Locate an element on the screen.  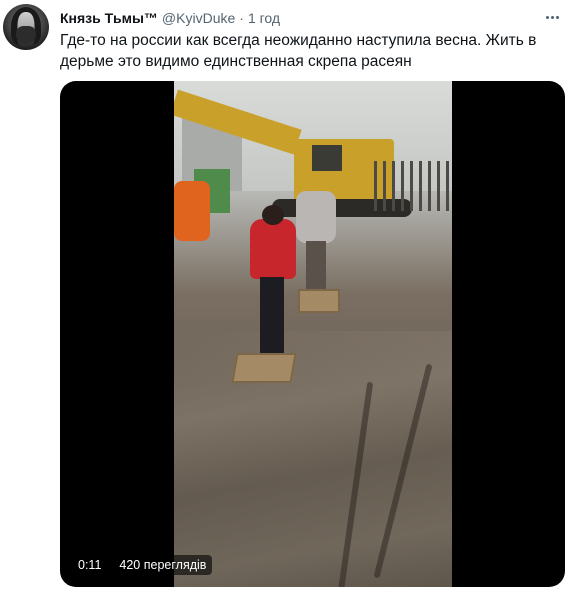
video-excavator-cab is located at coordinates (327, 158).